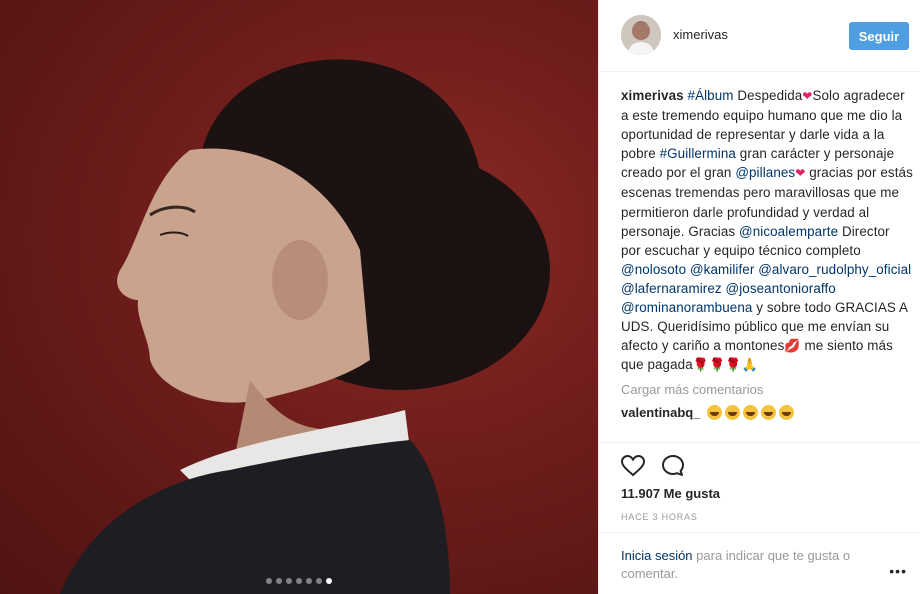  I want to click on carousel-indicator, so click(299, 581).